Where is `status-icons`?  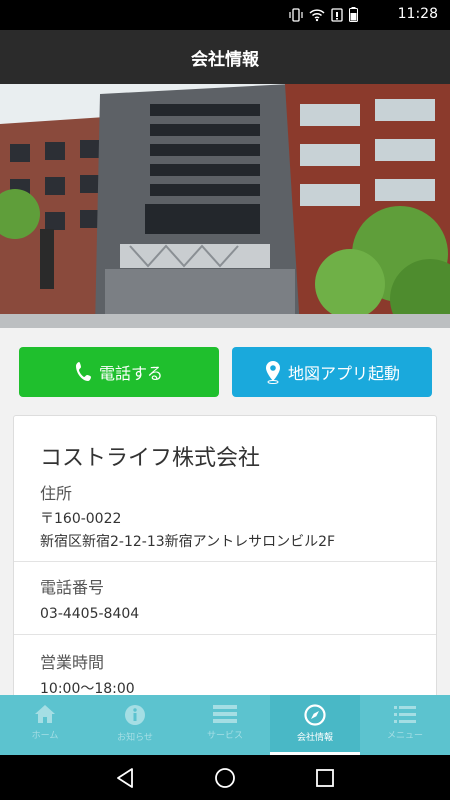
status-icons is located at coordinates (323, 14).